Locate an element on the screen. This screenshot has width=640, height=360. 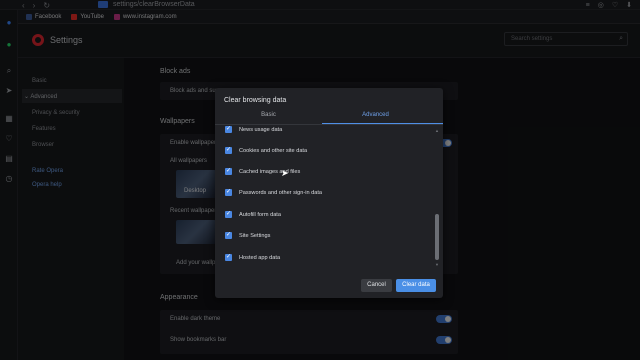
option-hosted-app: ✓ Hosted app data is located at coordinates (252, 257).